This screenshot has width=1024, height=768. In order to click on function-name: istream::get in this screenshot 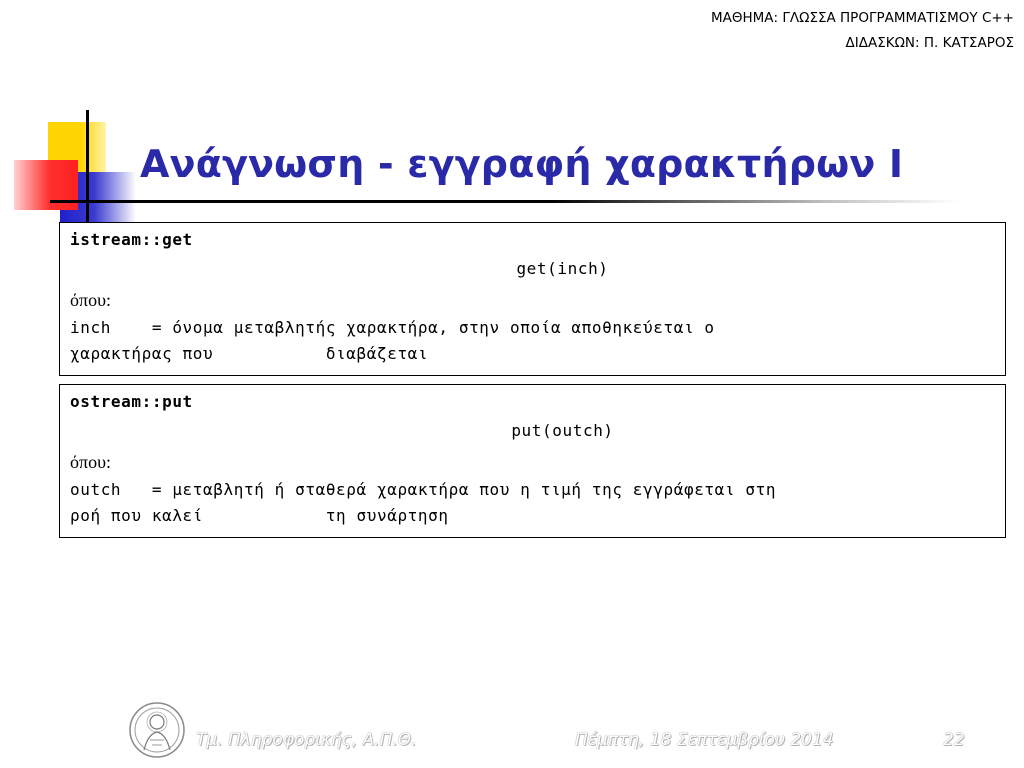, I will do `click(131, 239)`.